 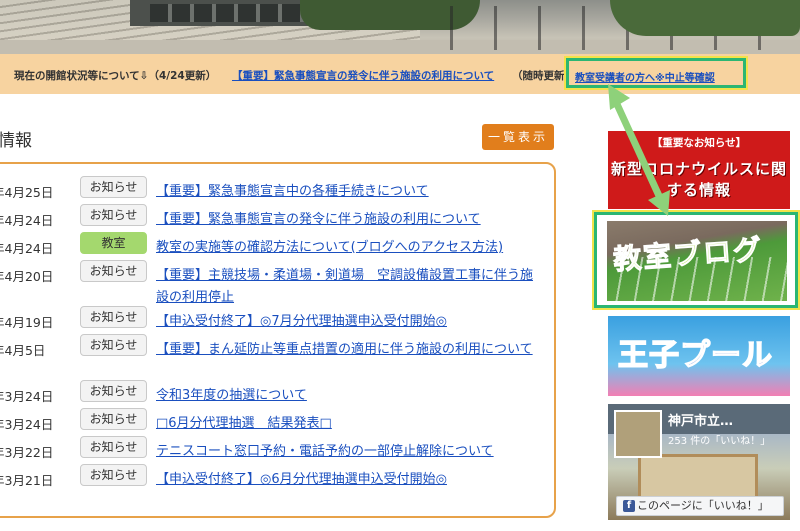 What do you see at coordinates (27, 480) in the screenshot?
I see `item-date: 年3月21日` at bounding box center [27, 480].